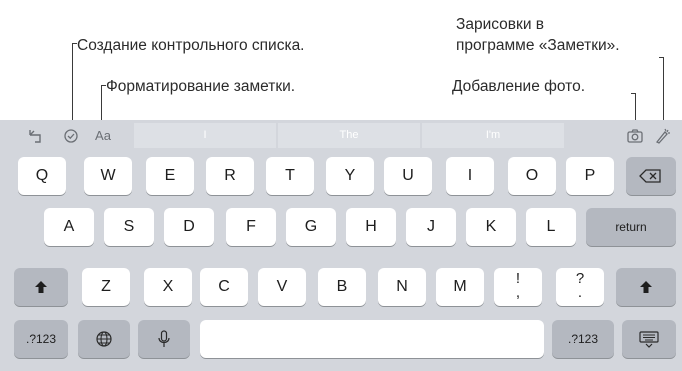  What do you see at coordinates (663, 90) in the screenshot?
I see `leader-line-sketch` at bounding box center [663, 90].